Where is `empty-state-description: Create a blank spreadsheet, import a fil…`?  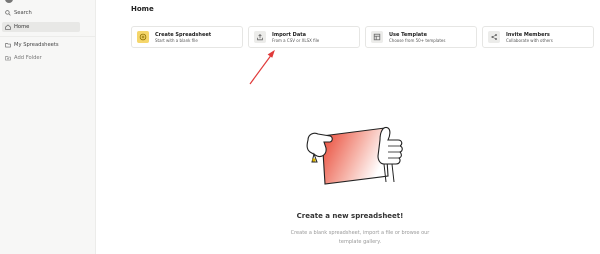
empty-state-description: Create a blank spreadsheet, import a fil… is located at coordinates (360, 238).